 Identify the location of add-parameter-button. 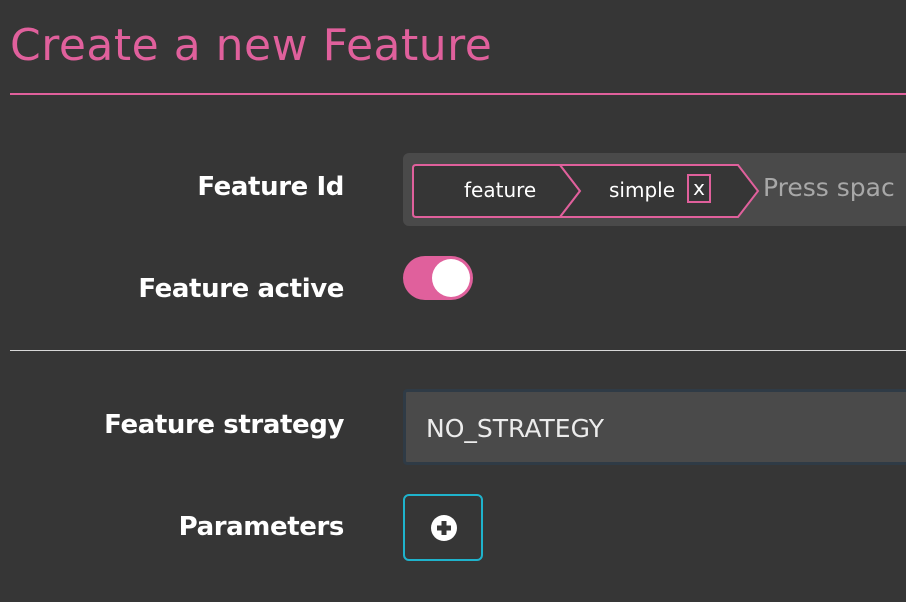
(443, 527).